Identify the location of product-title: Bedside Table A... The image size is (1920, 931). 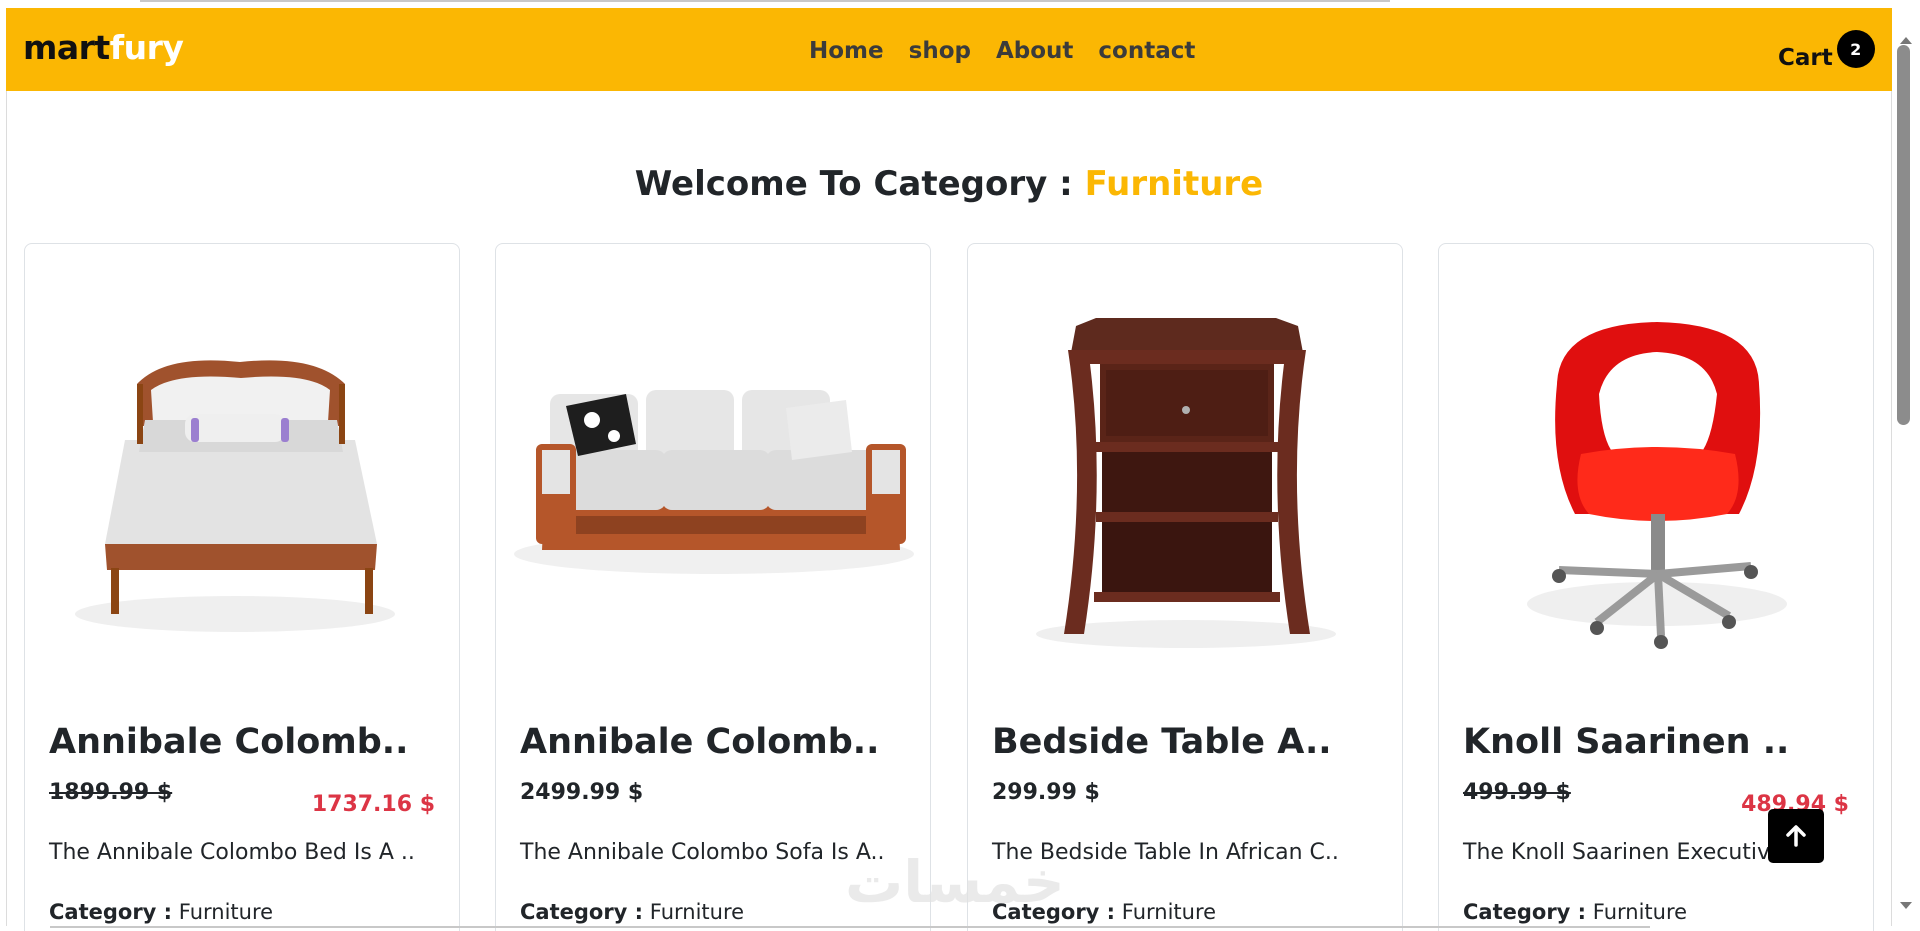
(1162, 742).